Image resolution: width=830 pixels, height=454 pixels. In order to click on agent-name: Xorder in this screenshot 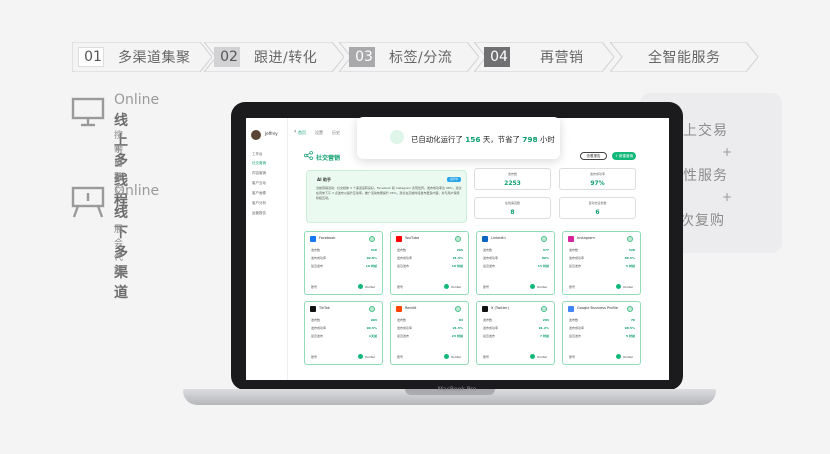, I will do `click(456, 287)`.